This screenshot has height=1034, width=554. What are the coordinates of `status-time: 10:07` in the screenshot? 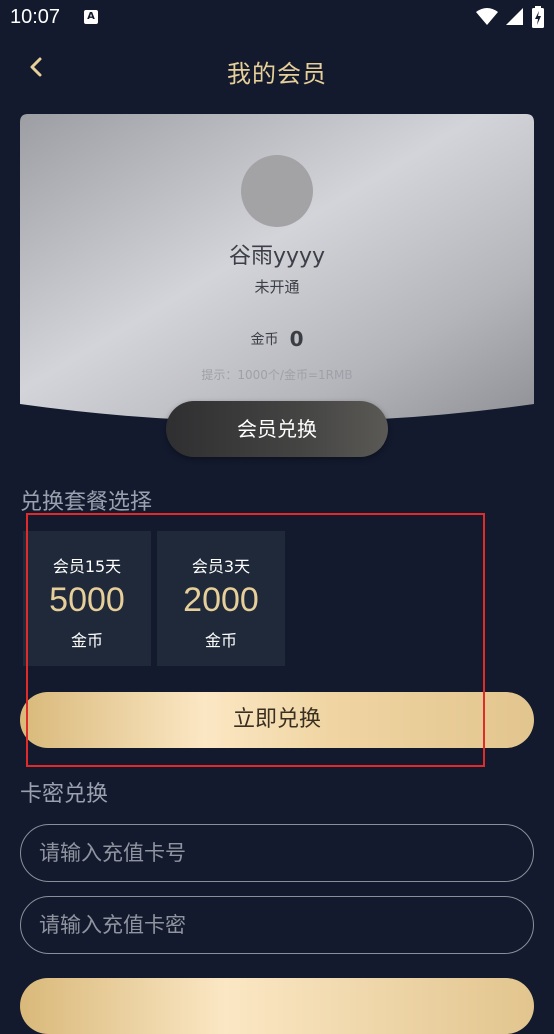 It's located at (35, 17).